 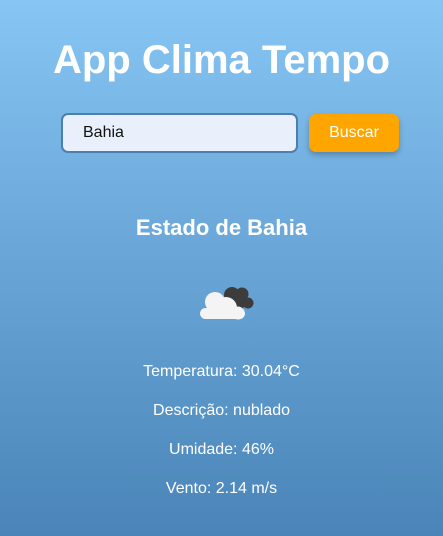 What do you see at coordinates (221, 371) in the screenshot?
I see `temperature-text: Temperatura: 30.04°C` at bounding box center [221, 371].